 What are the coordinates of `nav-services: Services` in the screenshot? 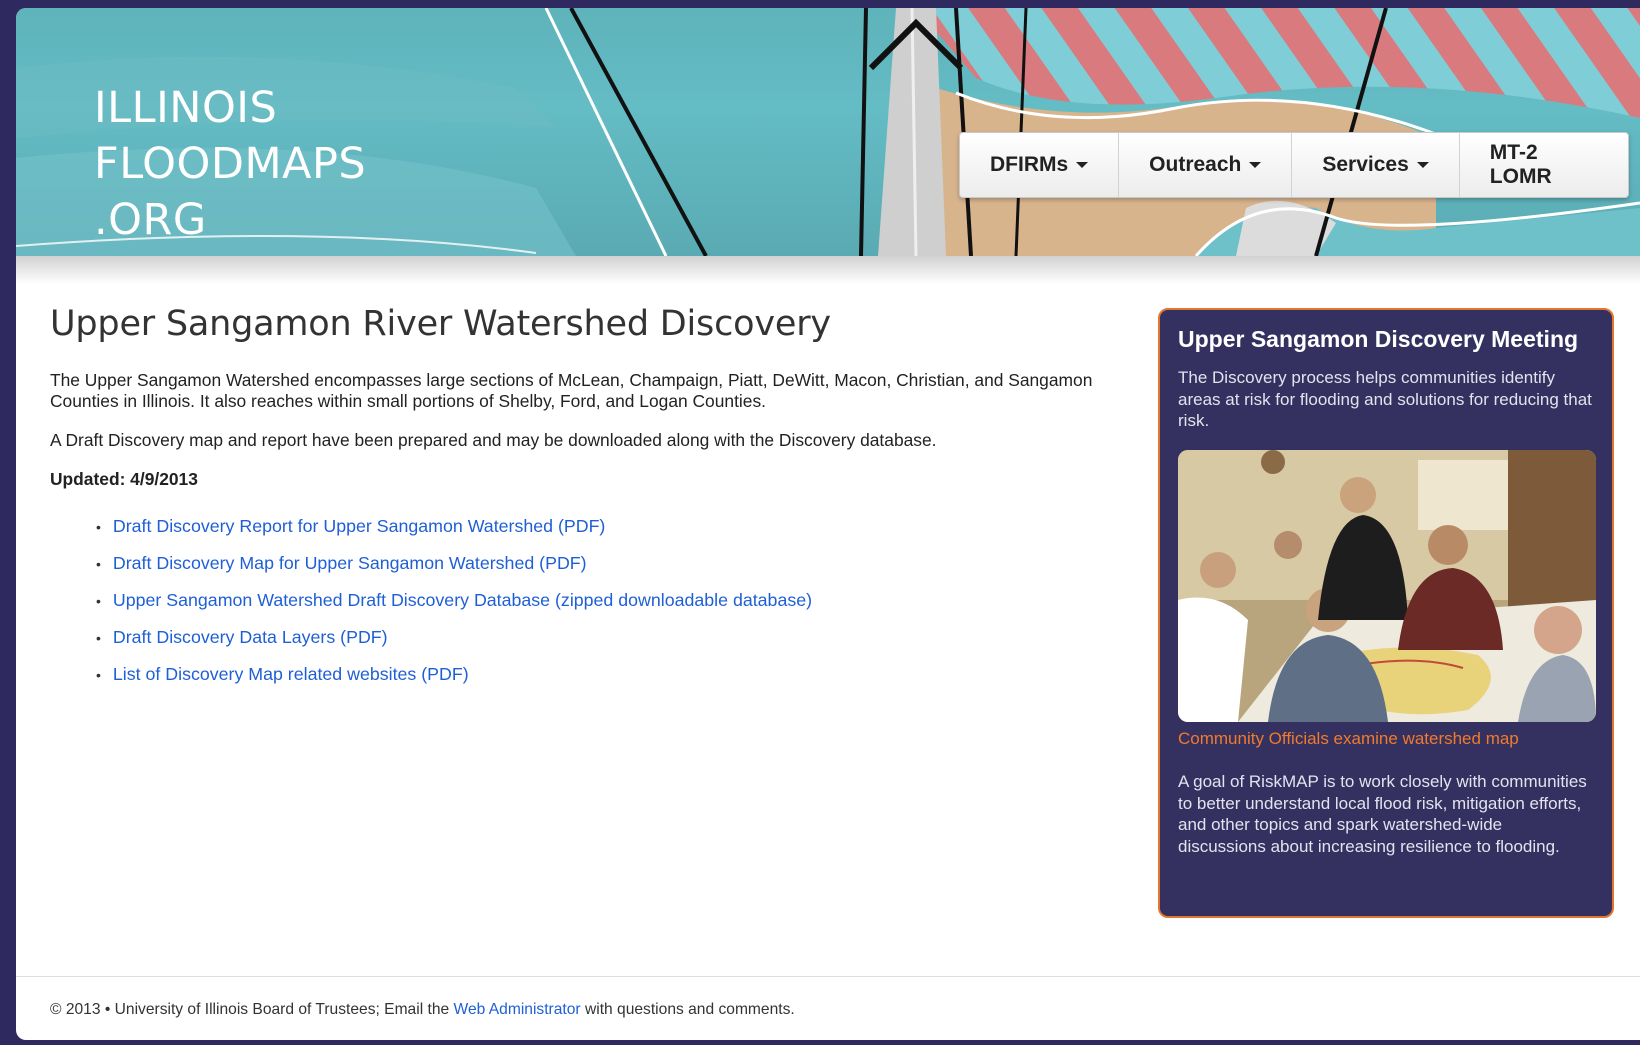 It's located at (1376, 165).